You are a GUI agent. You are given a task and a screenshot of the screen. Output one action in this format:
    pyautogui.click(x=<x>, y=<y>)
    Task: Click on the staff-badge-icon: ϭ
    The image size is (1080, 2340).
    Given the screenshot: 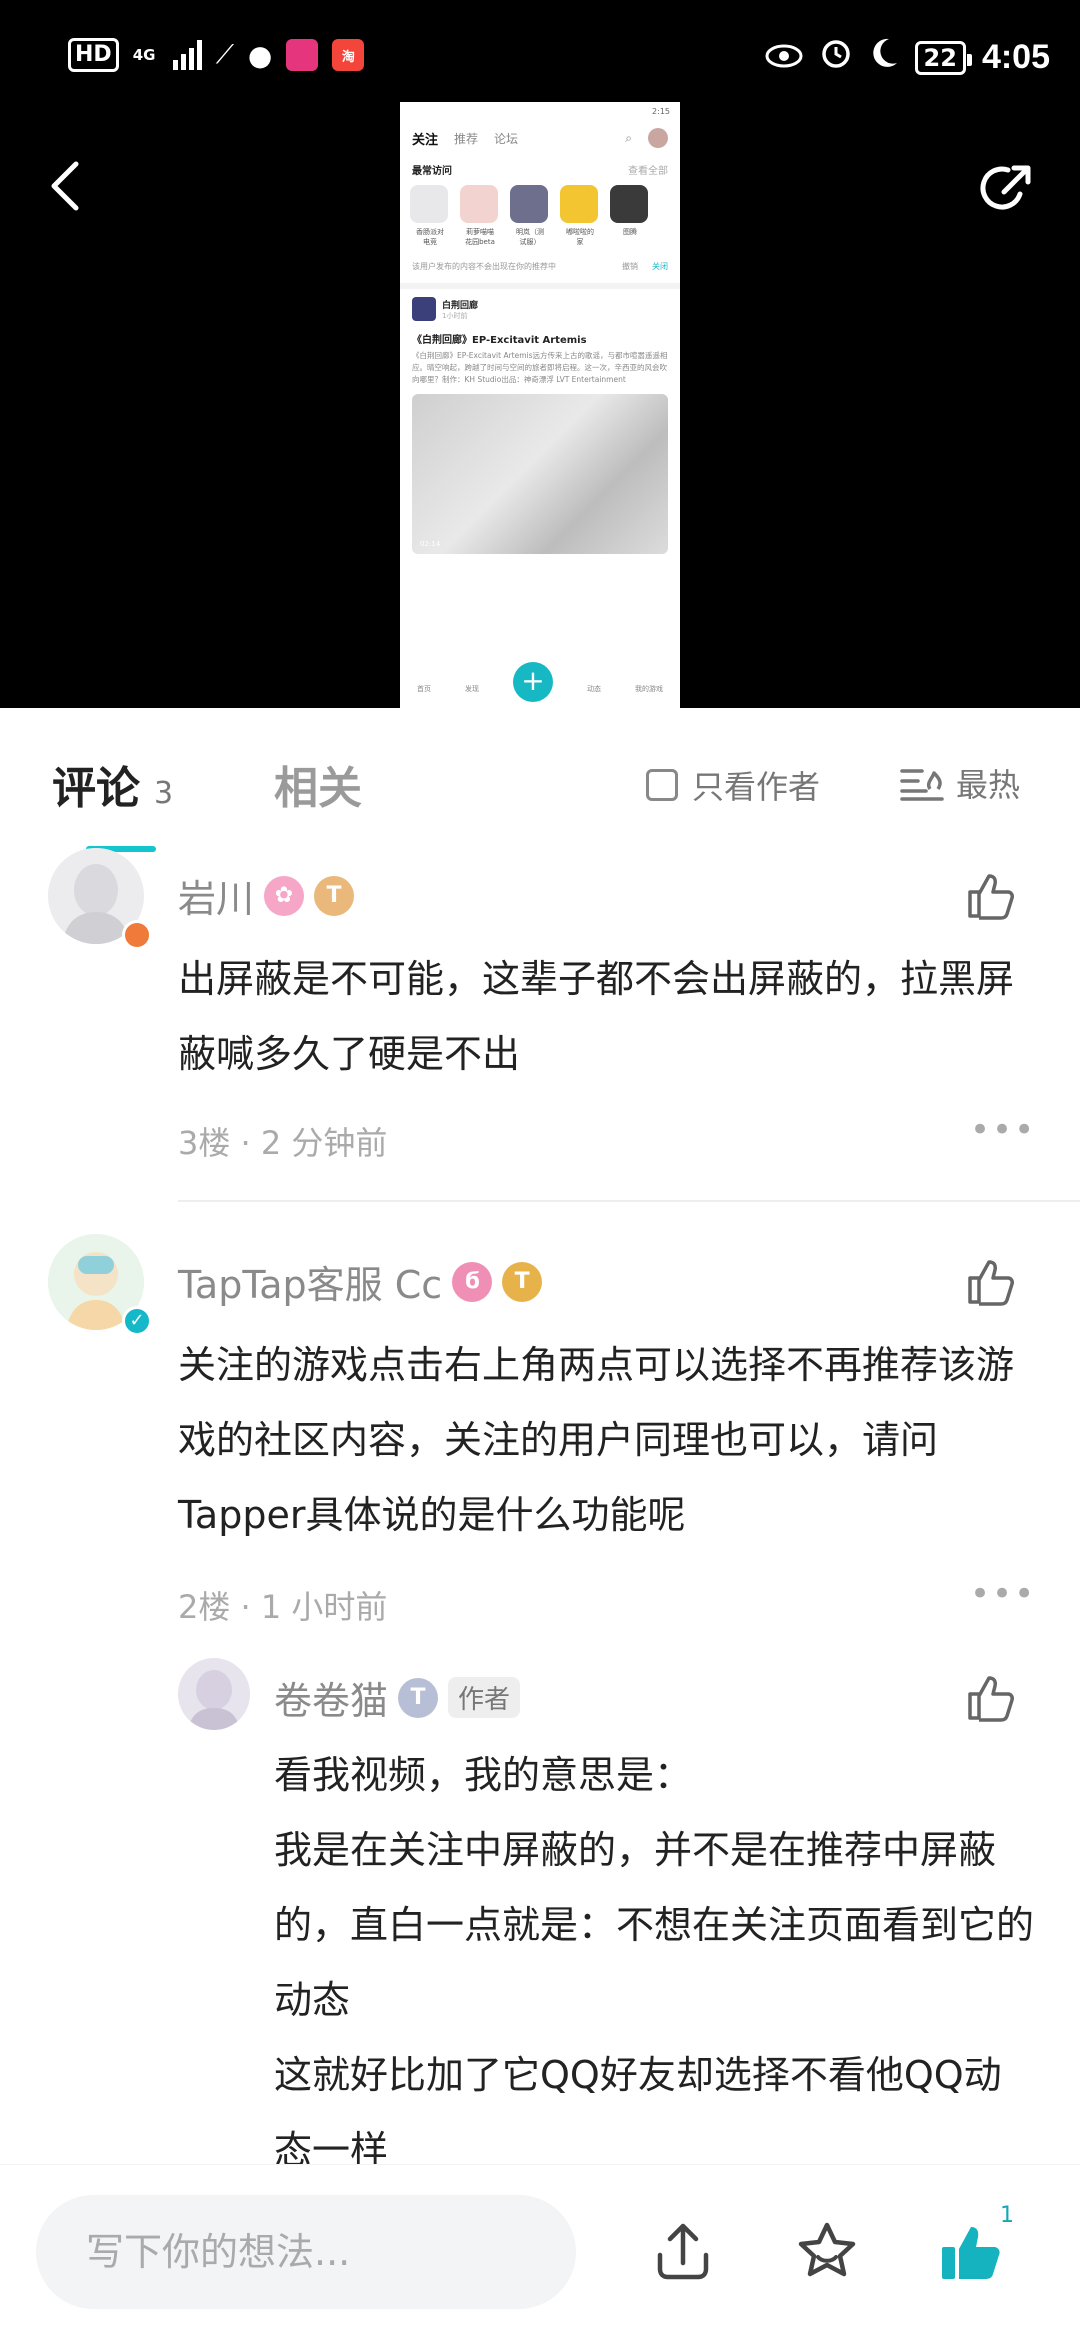 What is the action you would take?
    pyautogui.click(x=472, y=1281)
    